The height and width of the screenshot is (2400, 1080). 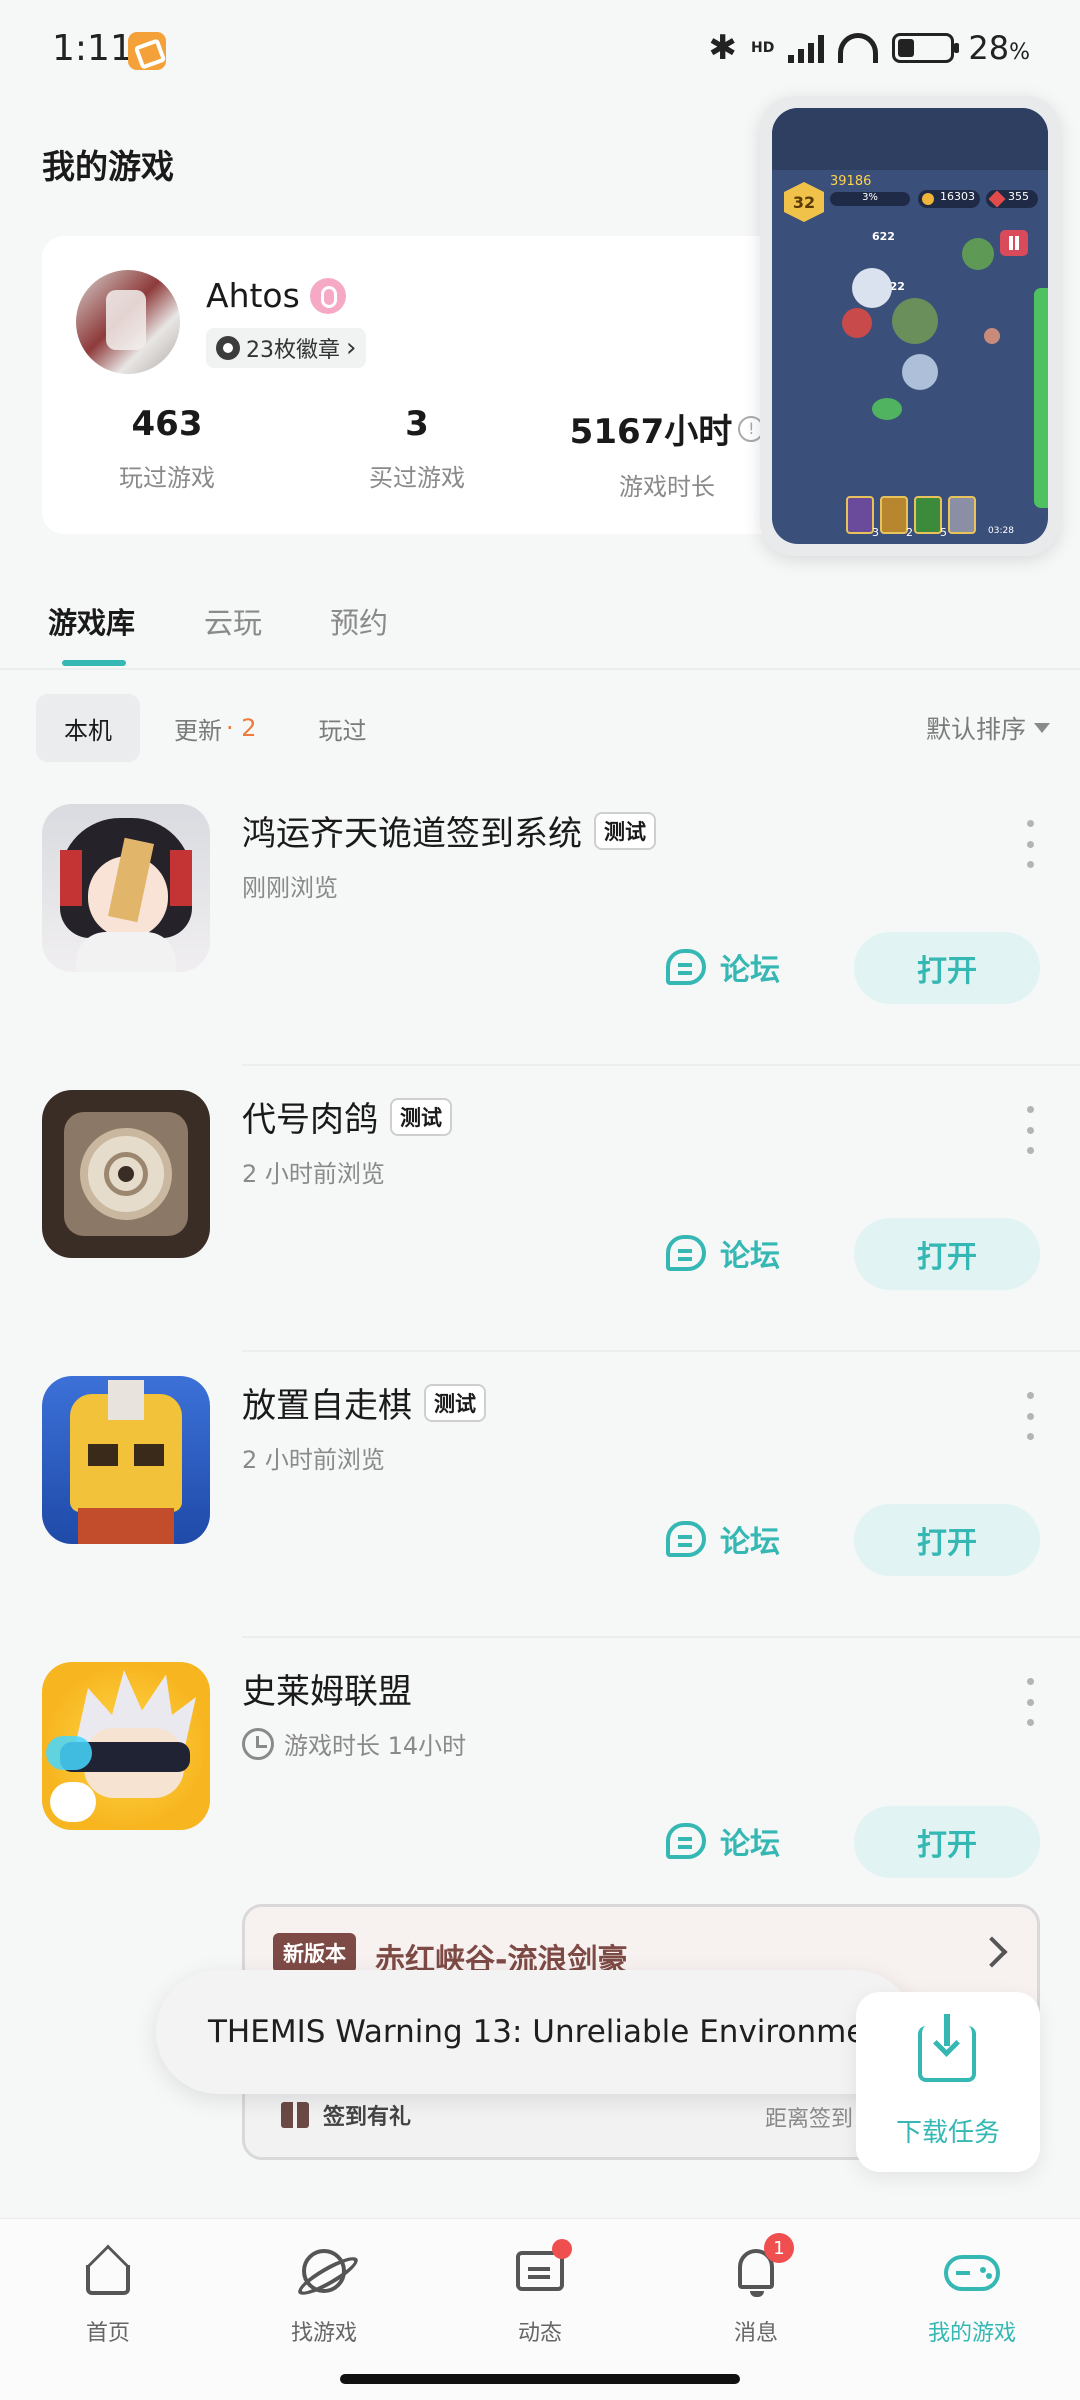 I want to click on sort-dropdown: 默认排序, so click(x=988, y=728).